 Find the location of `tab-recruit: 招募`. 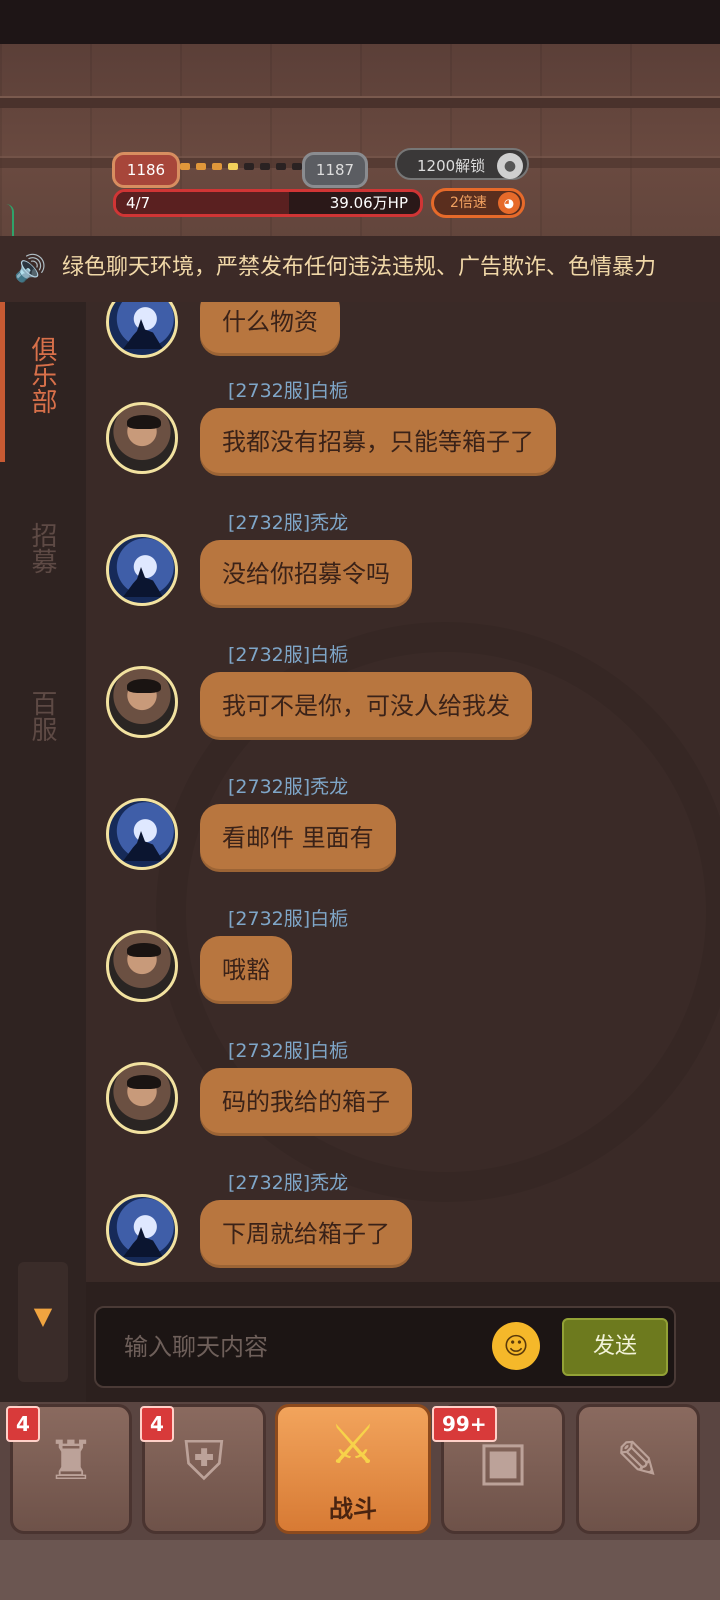

tab-recruit: 招募 is located at coordinates (42, 548).